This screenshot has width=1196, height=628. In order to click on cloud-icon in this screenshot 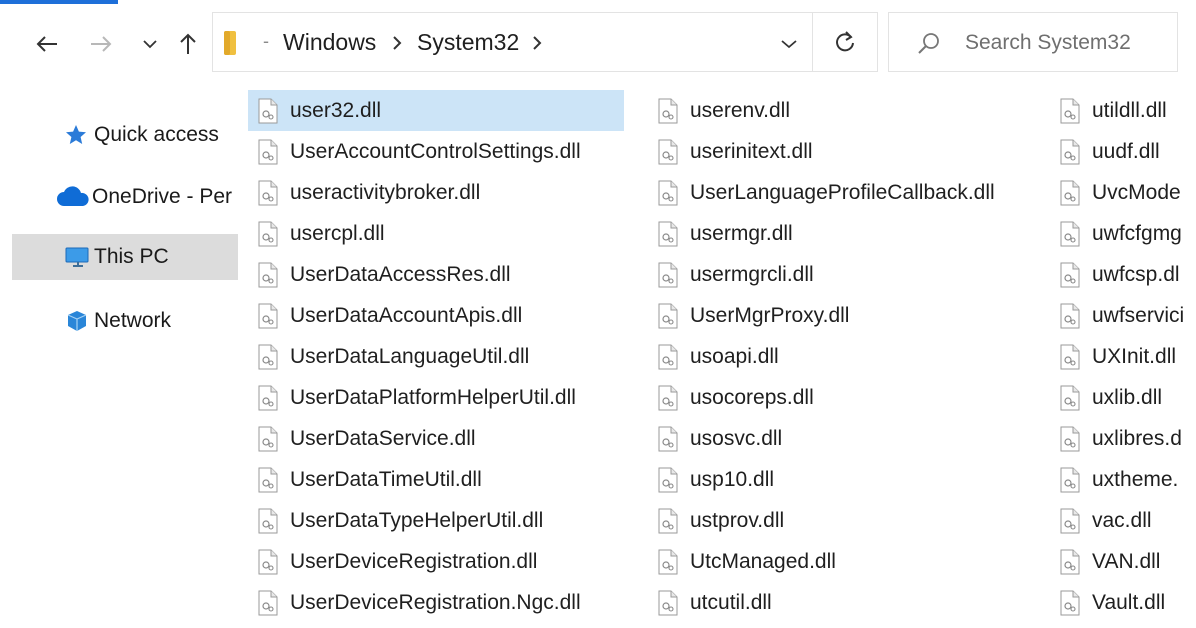, I will do `click(74, 197)`.